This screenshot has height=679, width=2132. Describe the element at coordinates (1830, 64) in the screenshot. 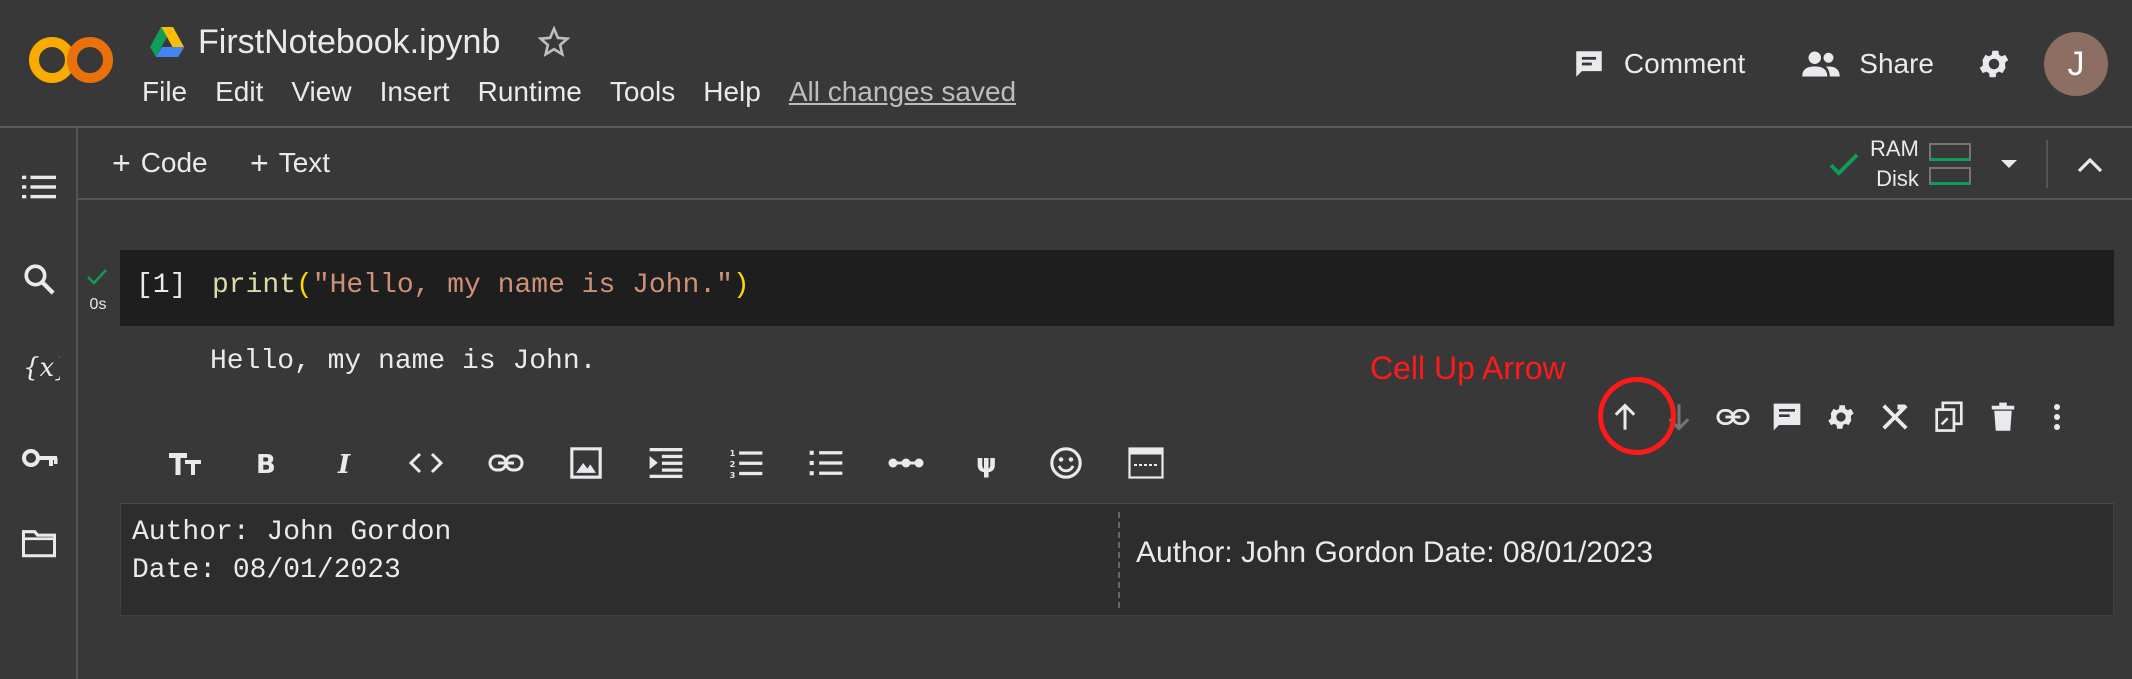

I see `share-people-icon` at that location.